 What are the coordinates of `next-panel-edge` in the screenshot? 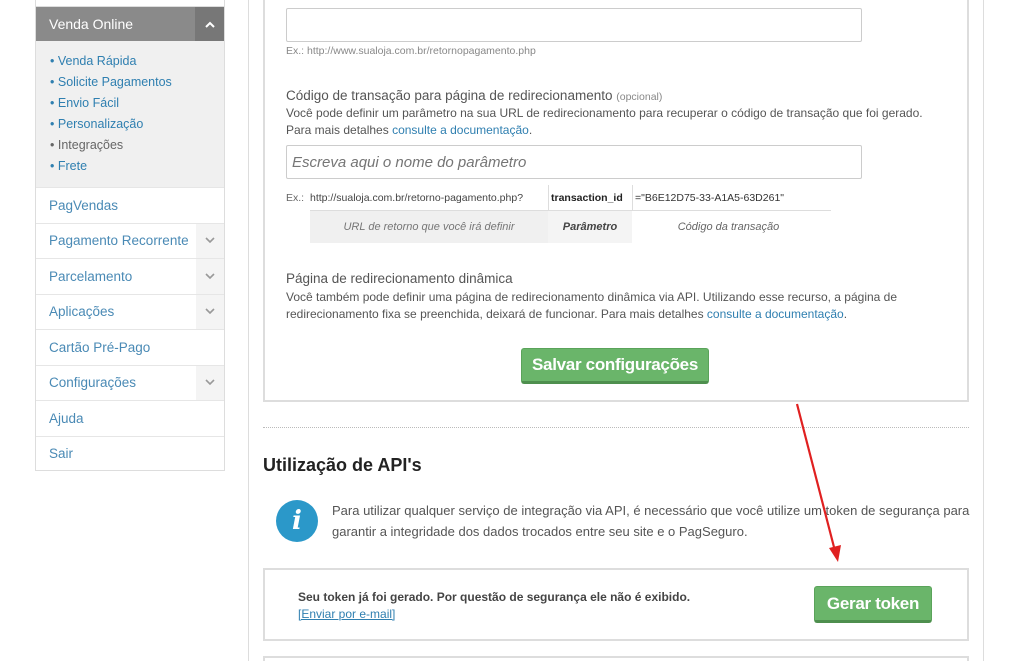 It's located at (616, 658).